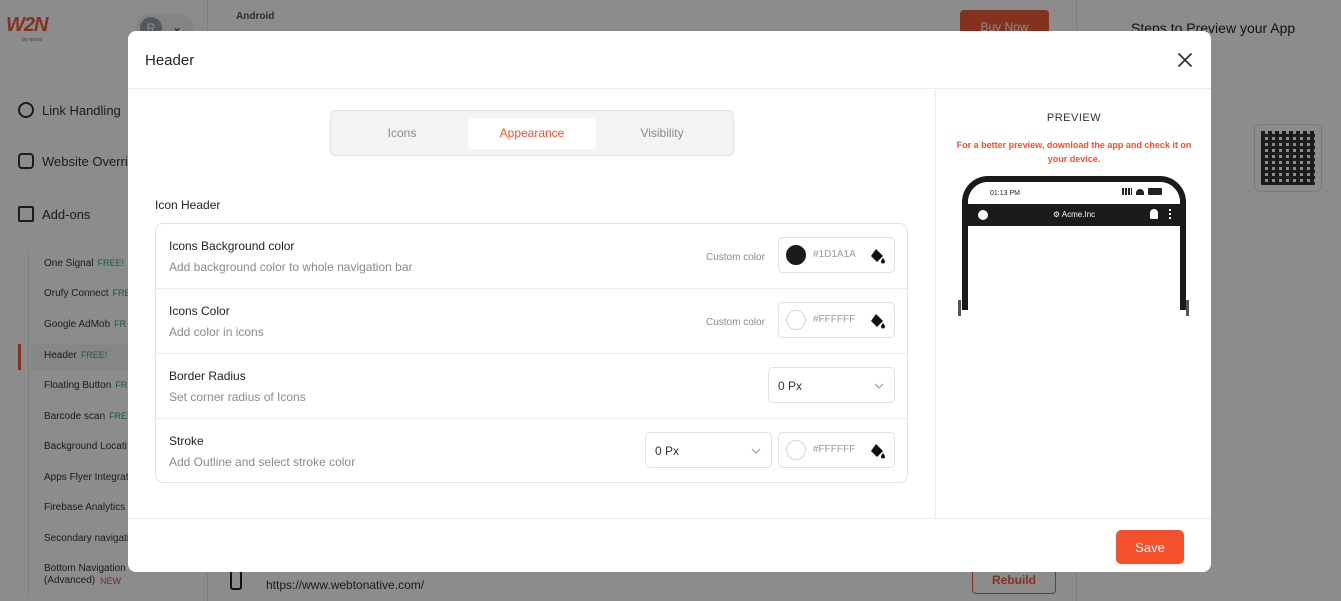 The image size is (1341, 601). What do you see at coordinates (170, 60) in the screenshot?
I see `modal-title: Header` at bounding box center [170, 60].